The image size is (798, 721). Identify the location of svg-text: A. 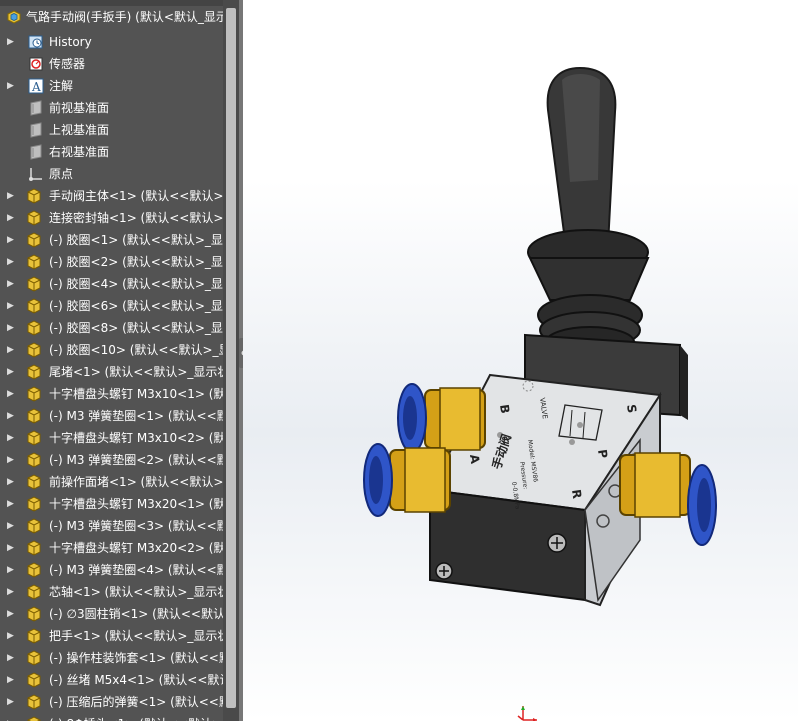
(36, 87).